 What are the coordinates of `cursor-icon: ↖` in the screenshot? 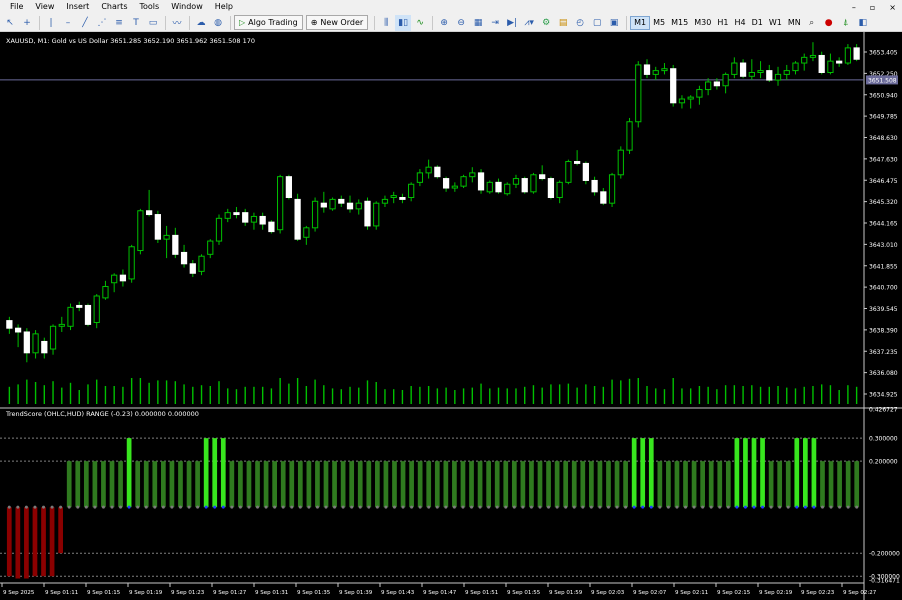 It's located at (10, 23).